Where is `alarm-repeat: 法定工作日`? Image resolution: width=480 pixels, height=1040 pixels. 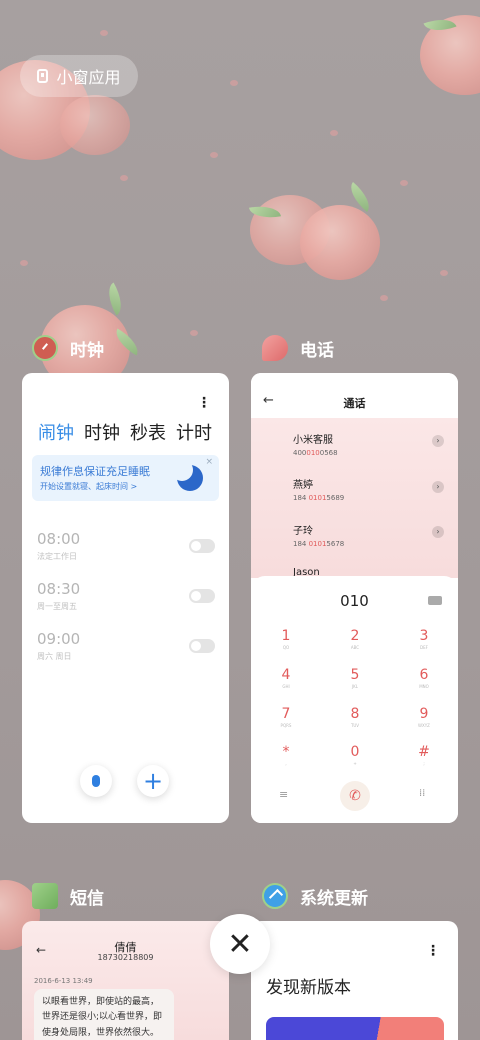
alarm-repeat: 法定工作日 is located at coordinates (57, 556).